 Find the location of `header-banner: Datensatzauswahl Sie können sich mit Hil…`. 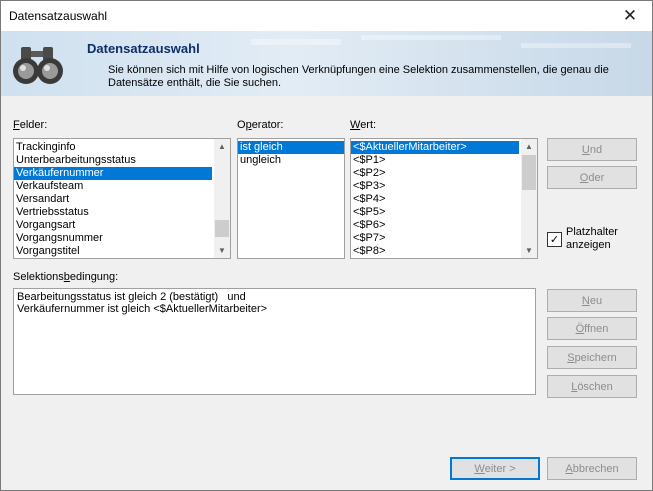

header-banner: Datensatzauswahl Sie können sich mit Hil… is located at coordinates (326, 63).